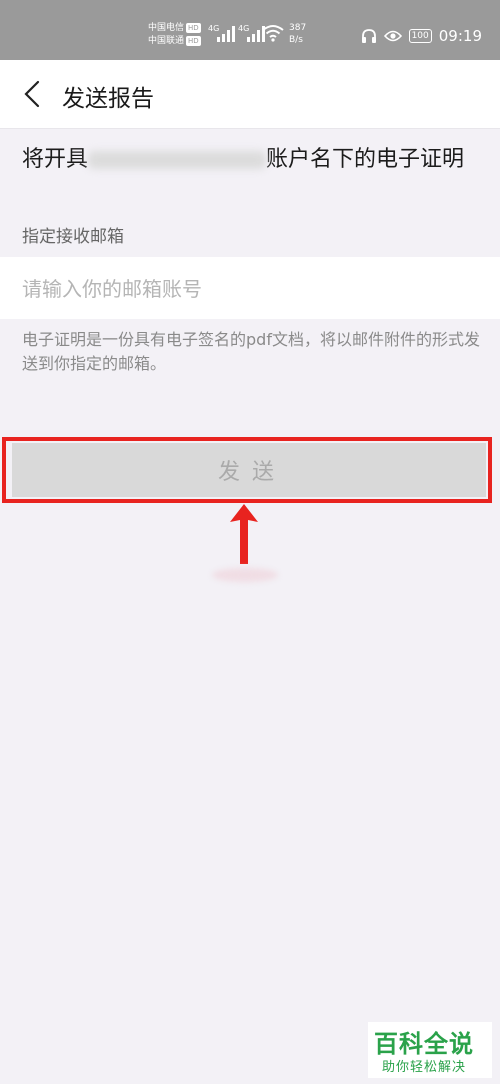 The height and width of the screenshot is (1084, 500). I want to click on redacted-account, so click(177, 160).